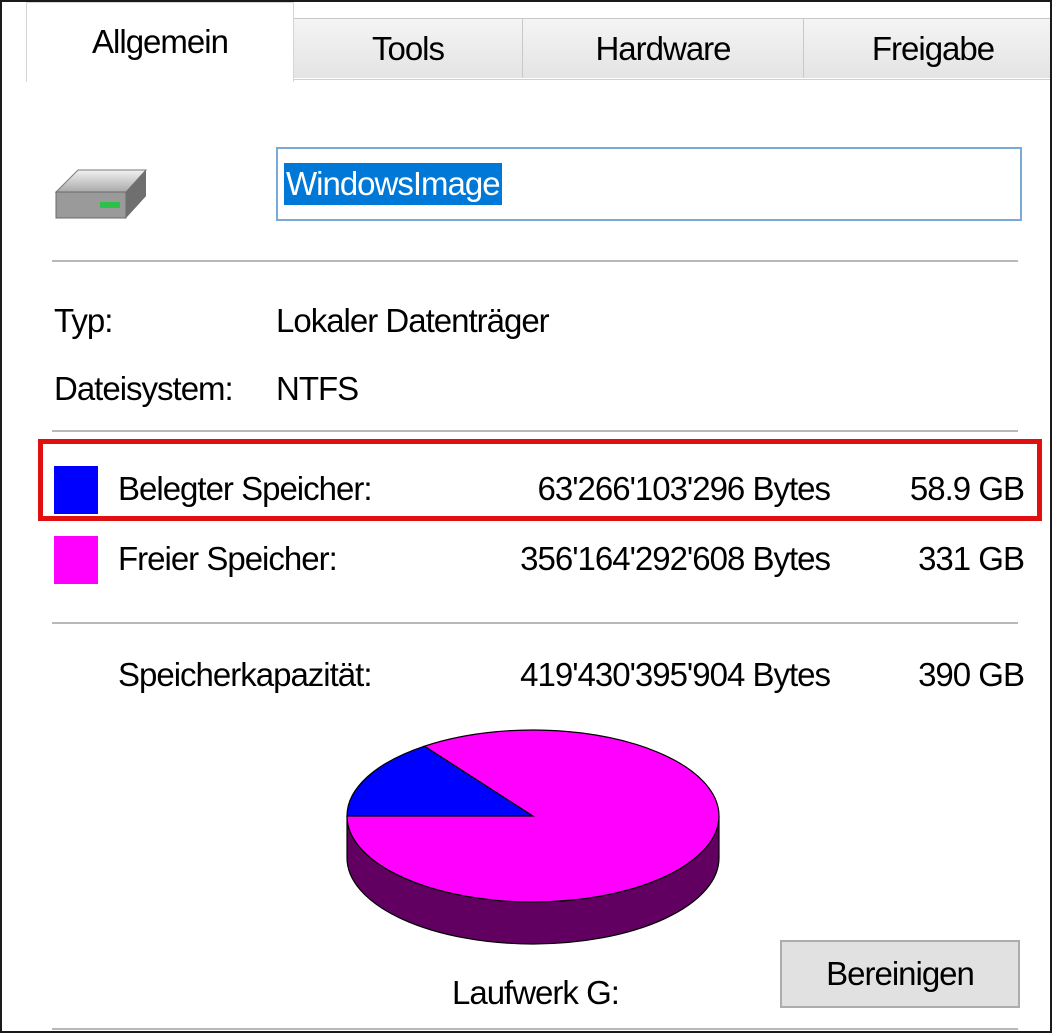  I want to click on tab-tools: Tools, so click(408, 48).